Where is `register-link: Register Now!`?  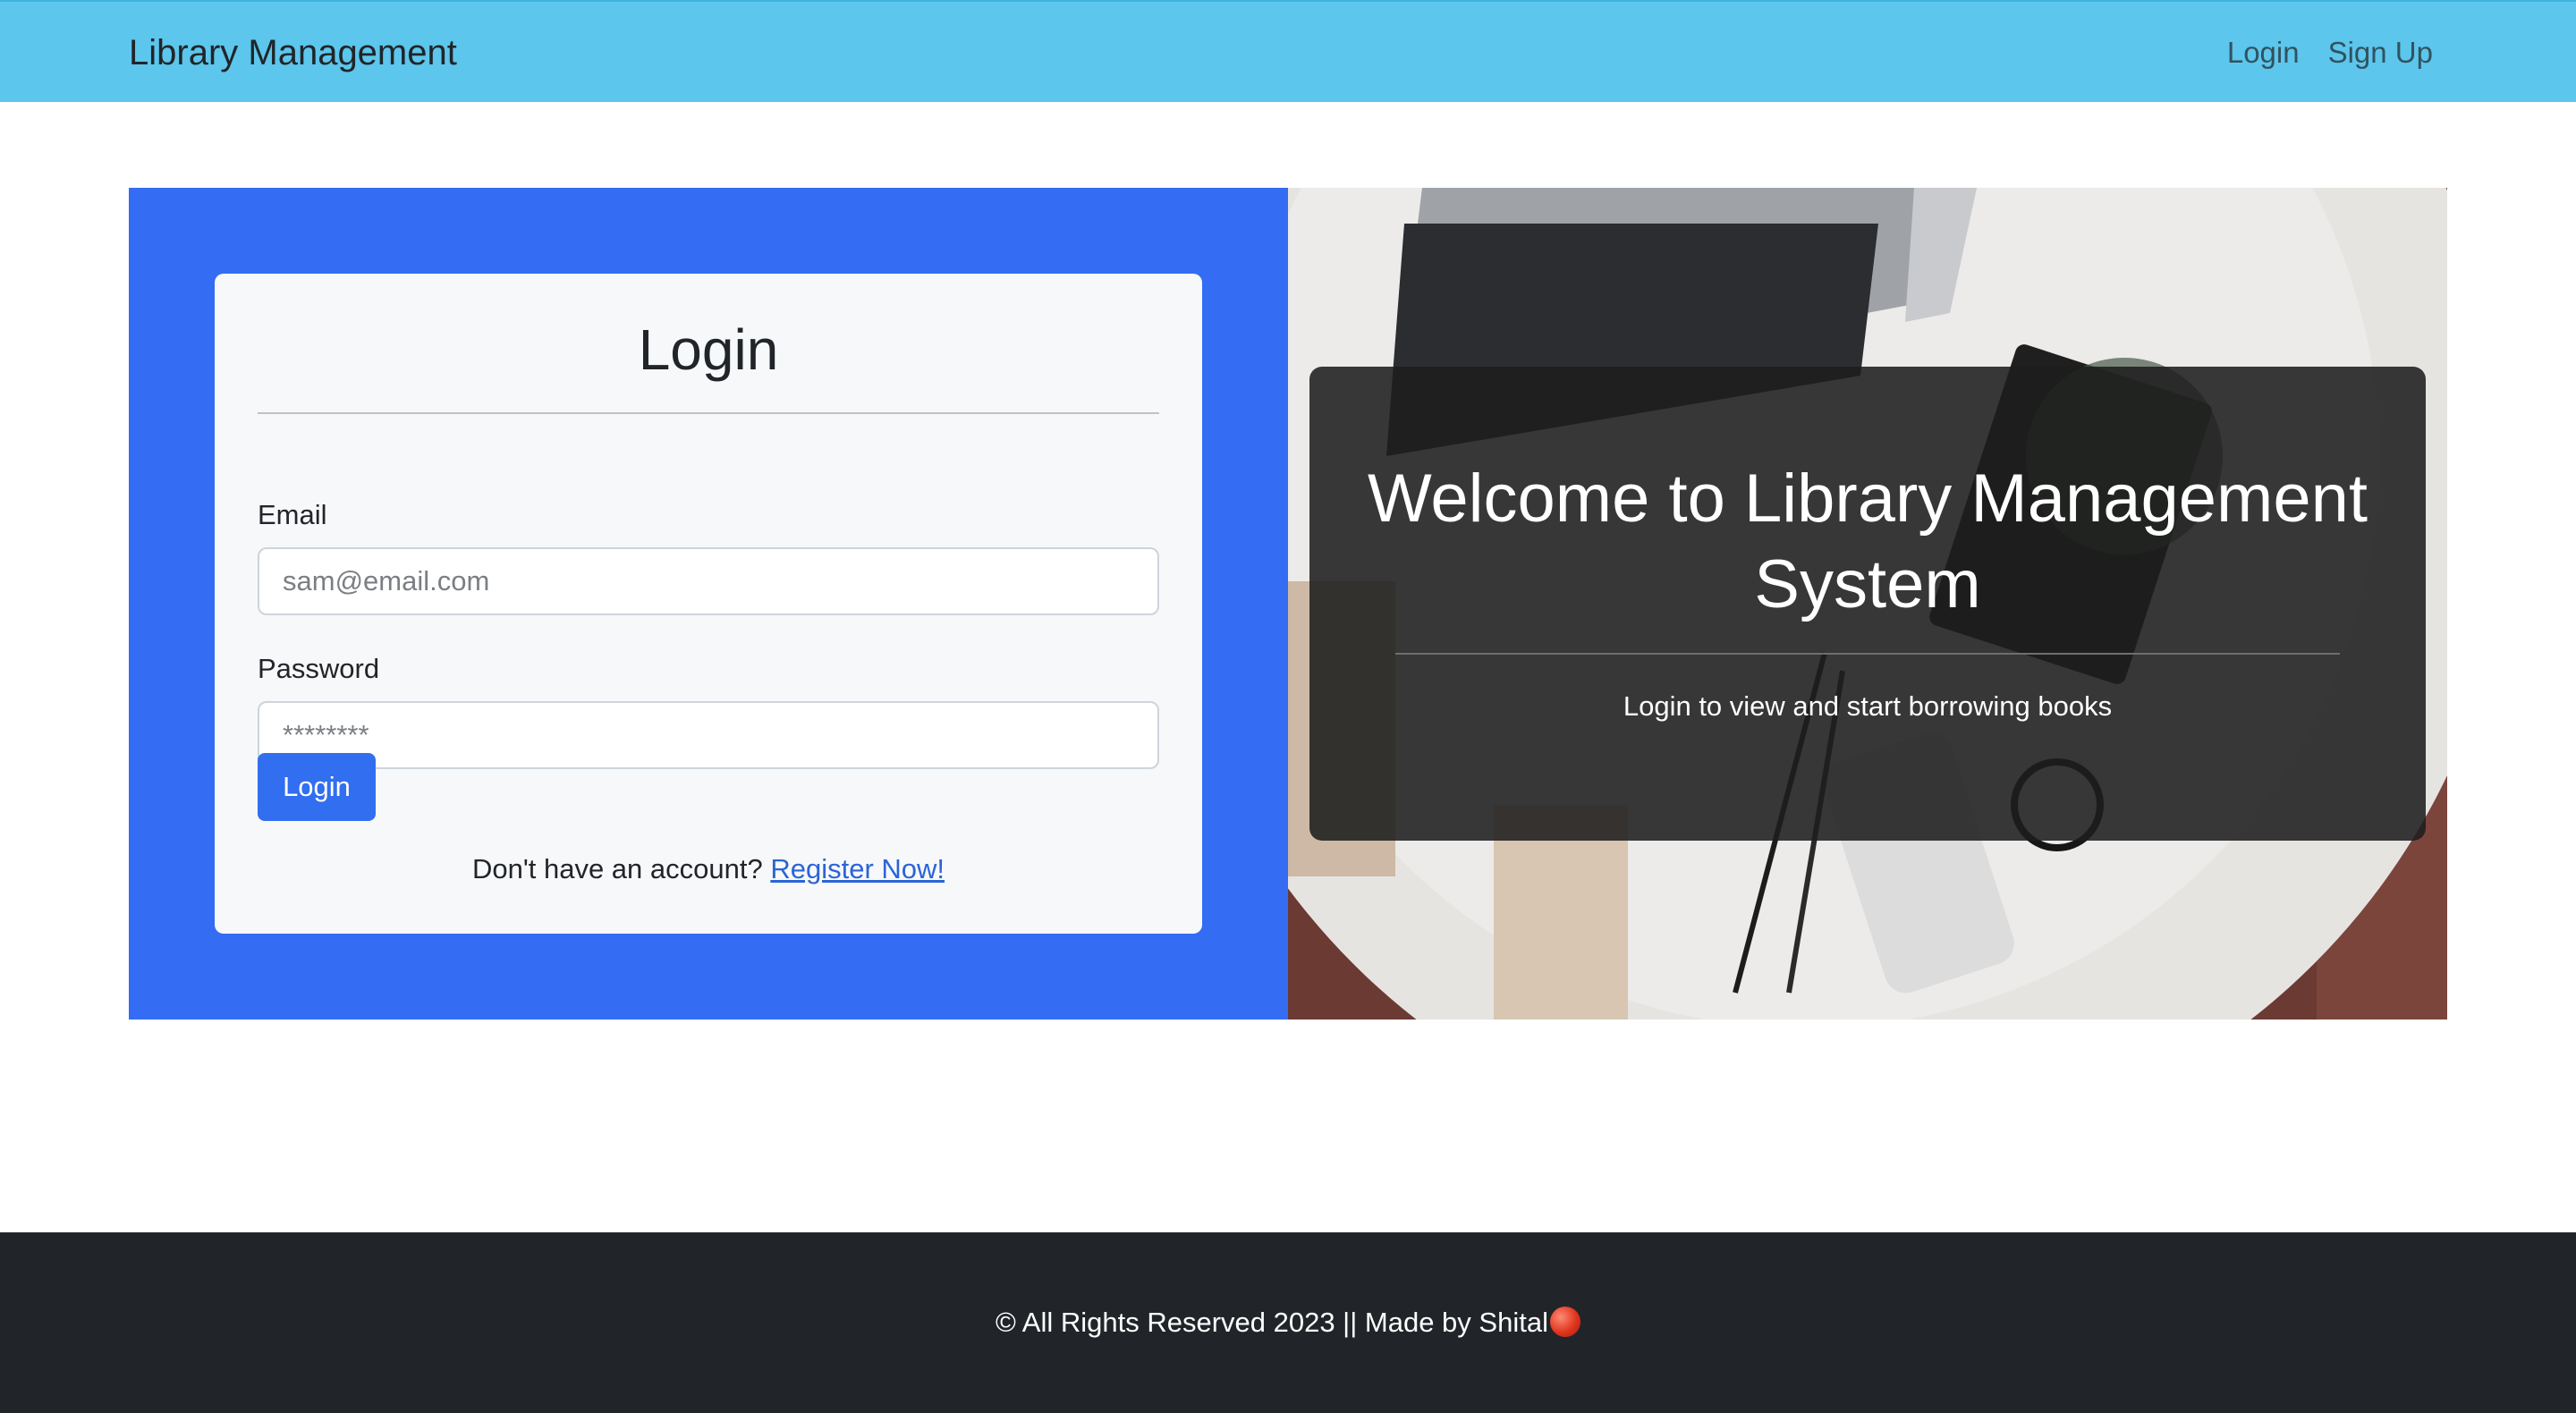 register-link: Register Now! is located at coordinates (857, 868).